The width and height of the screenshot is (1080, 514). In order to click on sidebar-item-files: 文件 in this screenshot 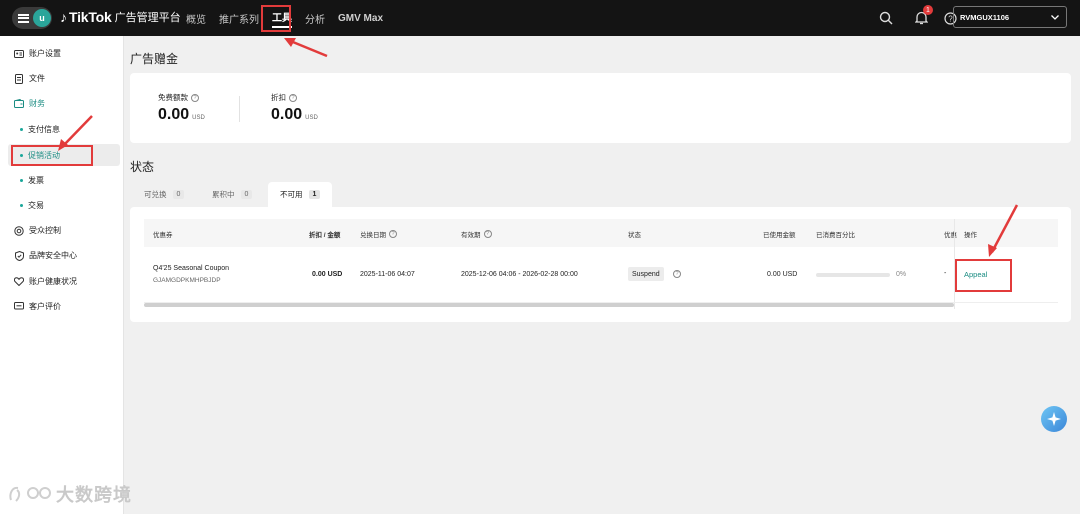, I will do `click(29, 78)`.